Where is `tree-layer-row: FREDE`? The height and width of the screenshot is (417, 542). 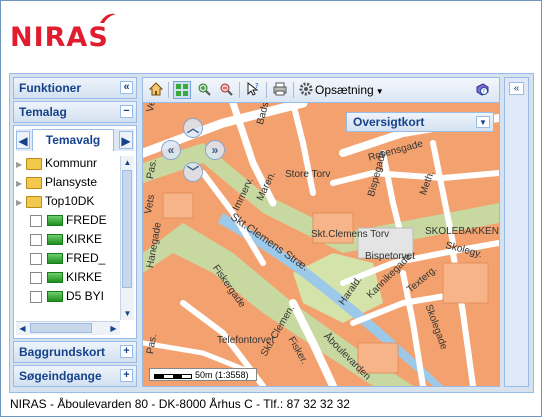
tree-layer-row: FREDE is located at coordinates (66, 220).